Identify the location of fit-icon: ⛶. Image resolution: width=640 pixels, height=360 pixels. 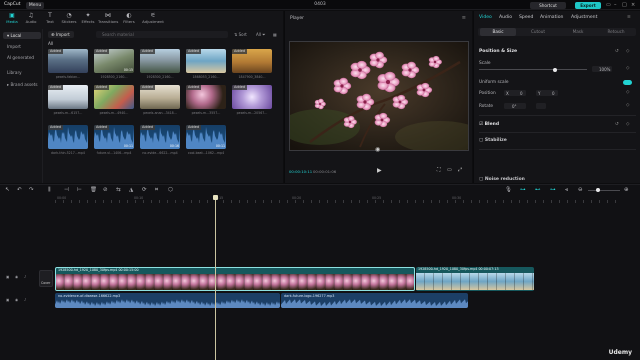
(439, 170).